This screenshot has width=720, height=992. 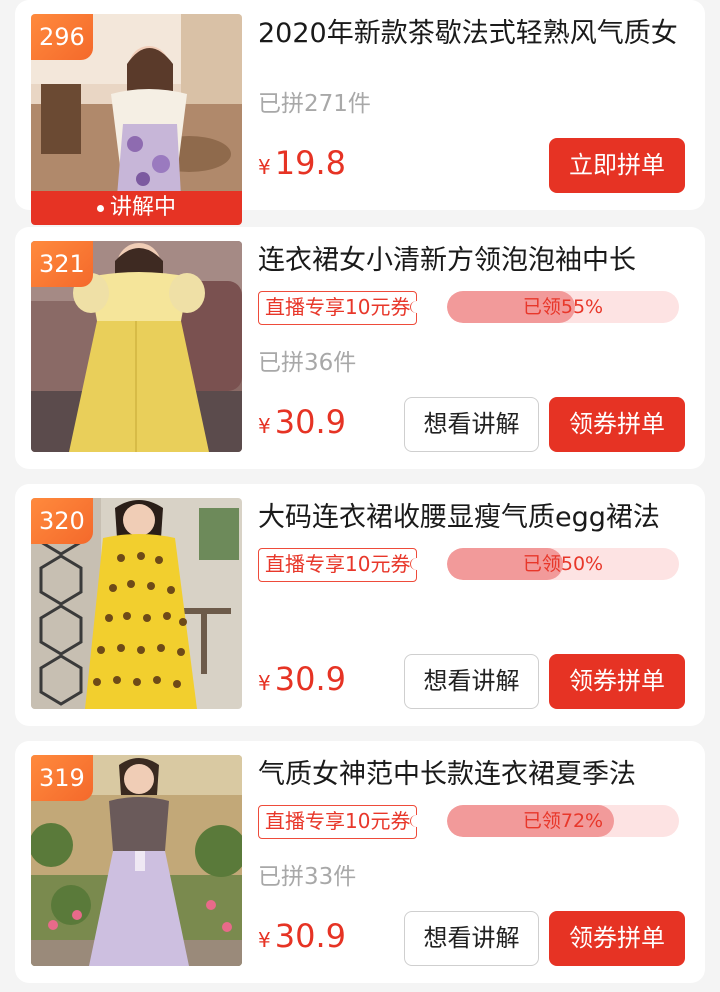 I want to click on coupon-claimed-progress: 已领55%, so click(x=563, y=307).